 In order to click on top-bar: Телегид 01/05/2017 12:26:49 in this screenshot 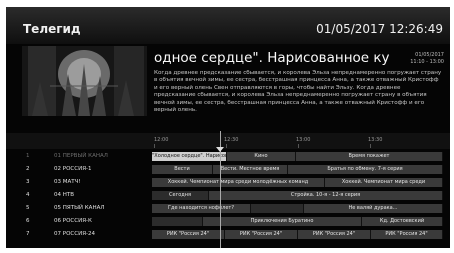, I will do `click(228, 25)`.